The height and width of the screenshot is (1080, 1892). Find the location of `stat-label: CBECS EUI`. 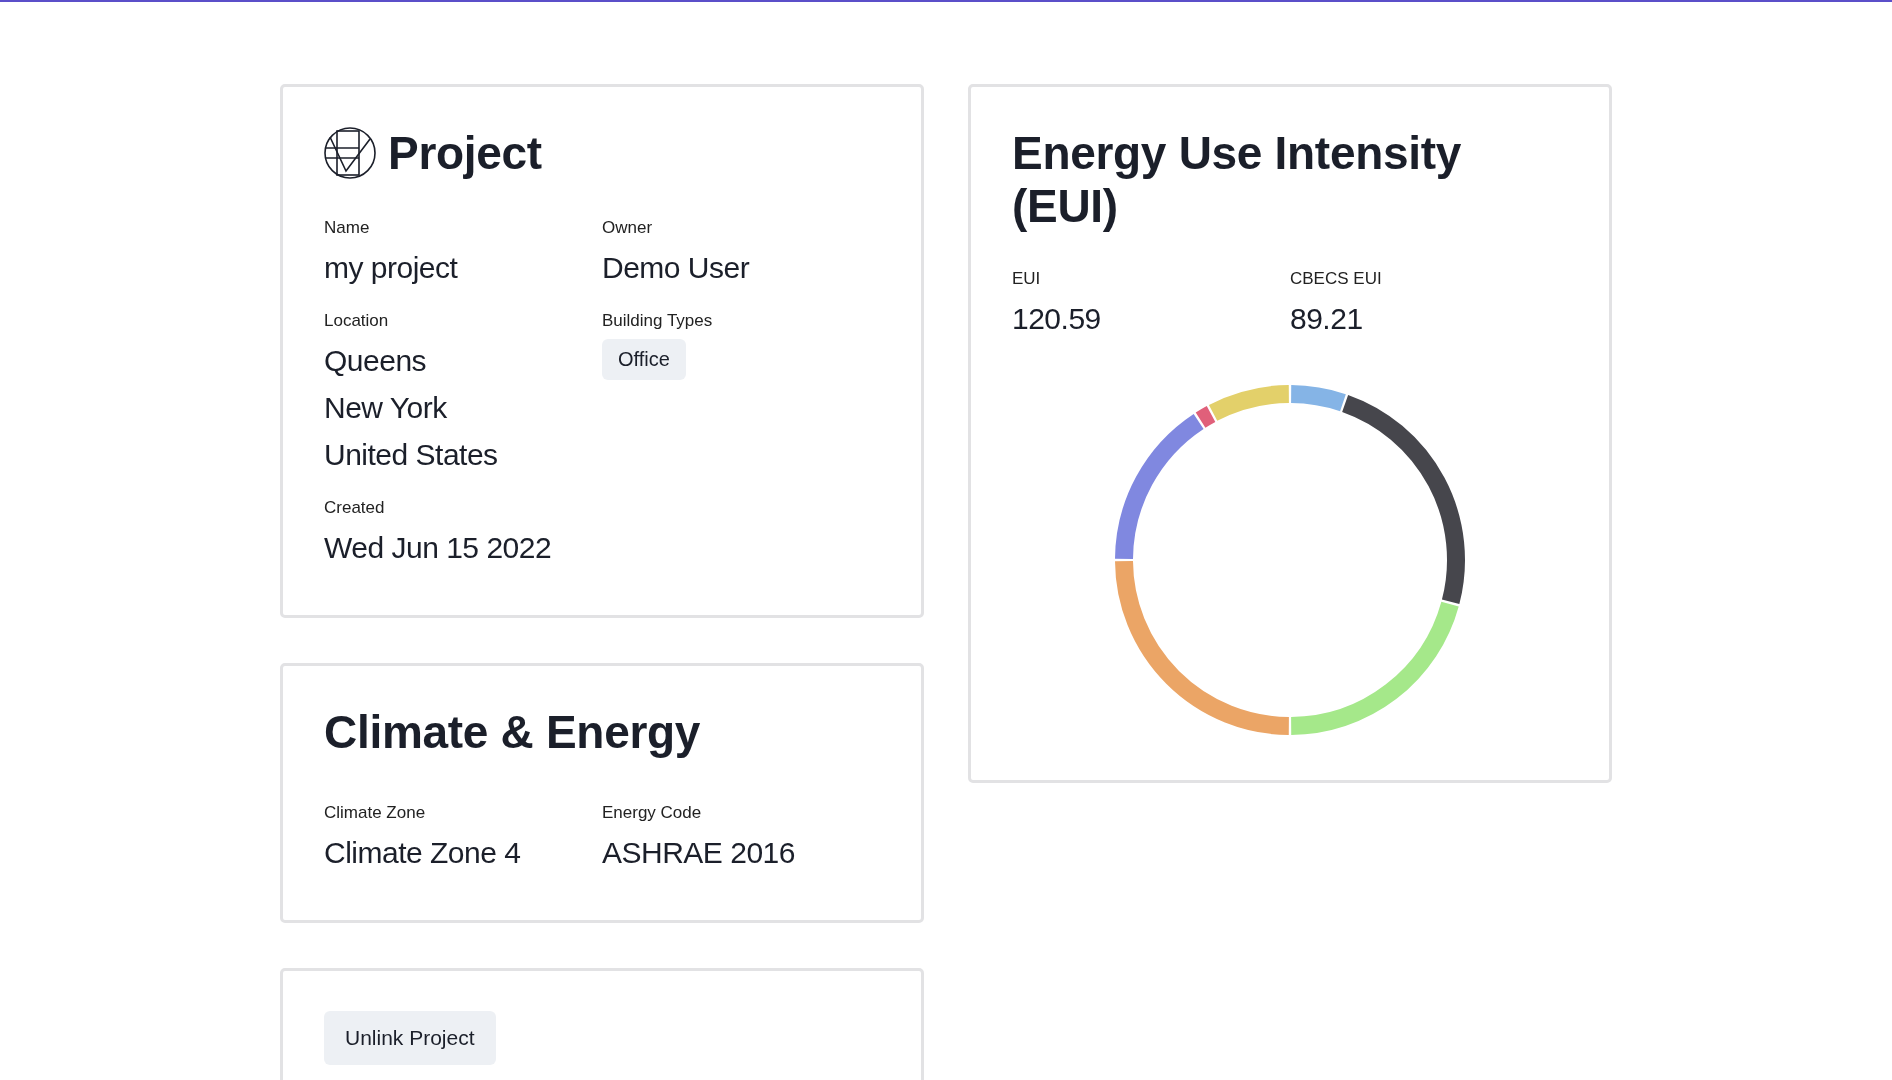

stat-label: CBECS EUI is located at coordinates (1336, 278).